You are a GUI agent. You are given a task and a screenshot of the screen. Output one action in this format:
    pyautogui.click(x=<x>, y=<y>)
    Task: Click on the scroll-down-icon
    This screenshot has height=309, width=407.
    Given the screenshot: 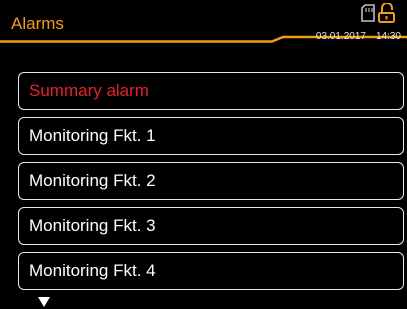 What is the action you would take?
    pyautogui.click(x=44, y=303)
    